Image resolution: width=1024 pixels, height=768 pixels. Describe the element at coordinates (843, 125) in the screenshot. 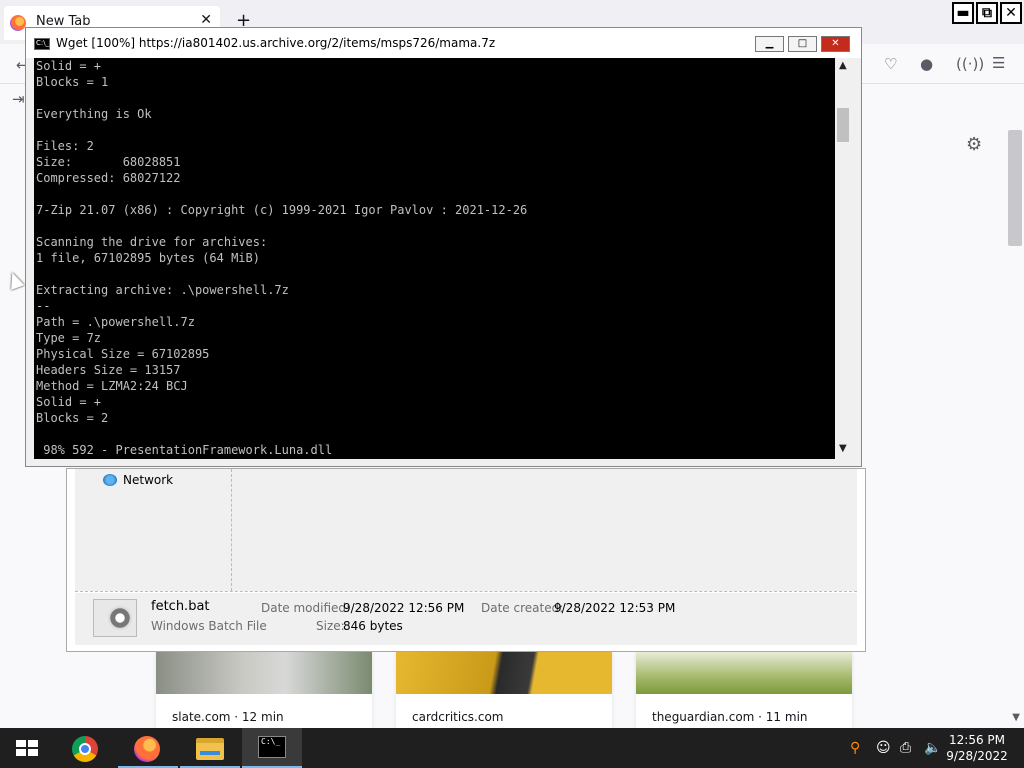

I see `console-scrollbar-thumb` at that location.